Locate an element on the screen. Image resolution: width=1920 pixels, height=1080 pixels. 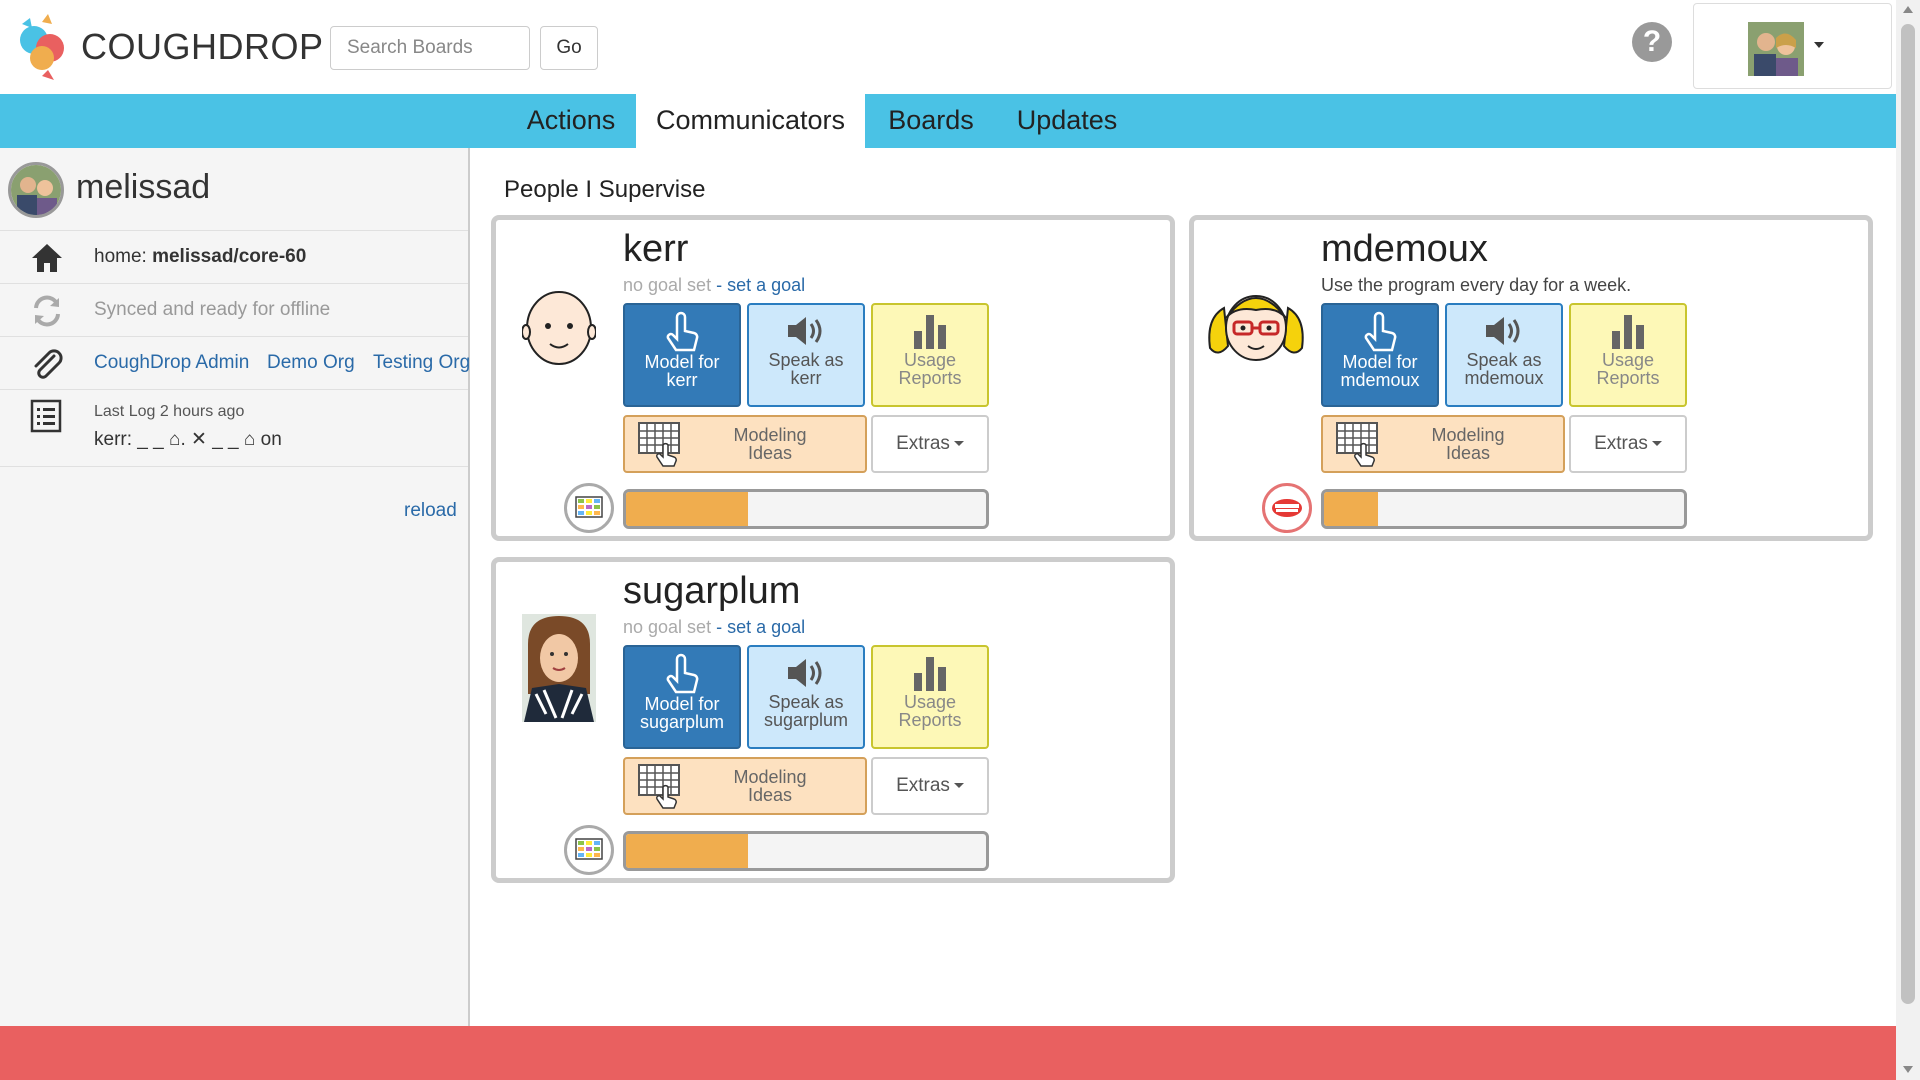
search-boards-input is located at coordinates (430, 48).